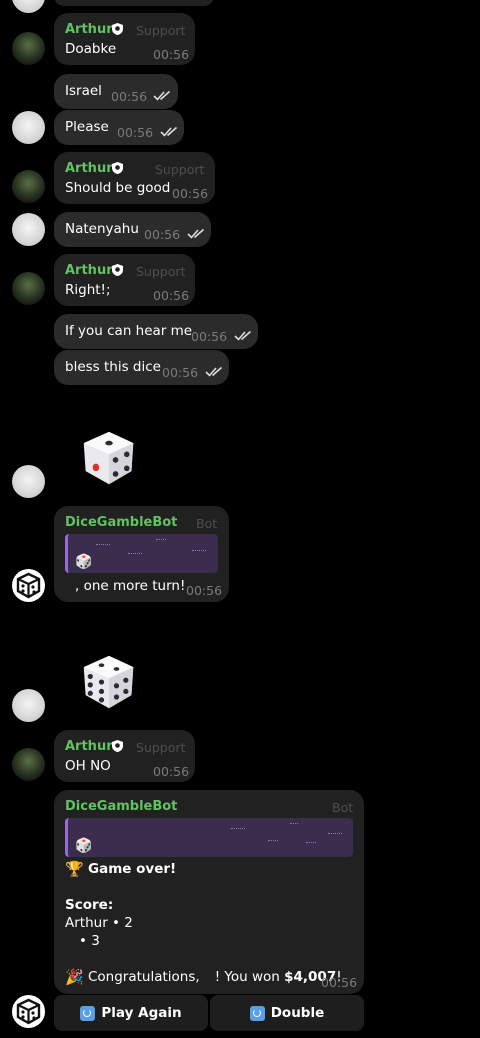 The height and width of the screenshot is (1038, 480). Describe the element at coordinates (89, 941) in the screenshot. I see `score-line: • 3` at that location.